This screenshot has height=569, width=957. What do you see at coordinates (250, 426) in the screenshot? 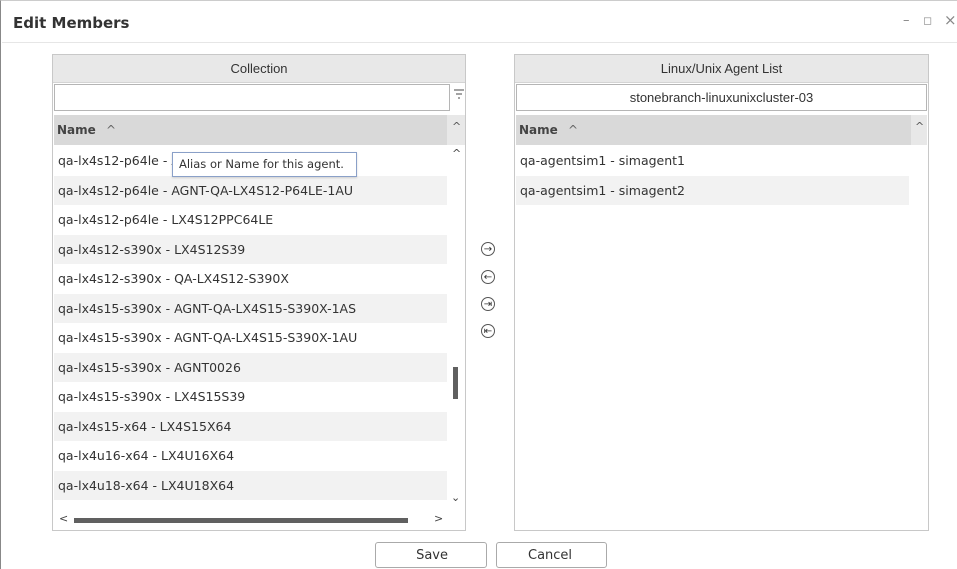
I see `list-item: qa-lx4s15-x64 - LX4S15X64` at bounding box center [250, 426].